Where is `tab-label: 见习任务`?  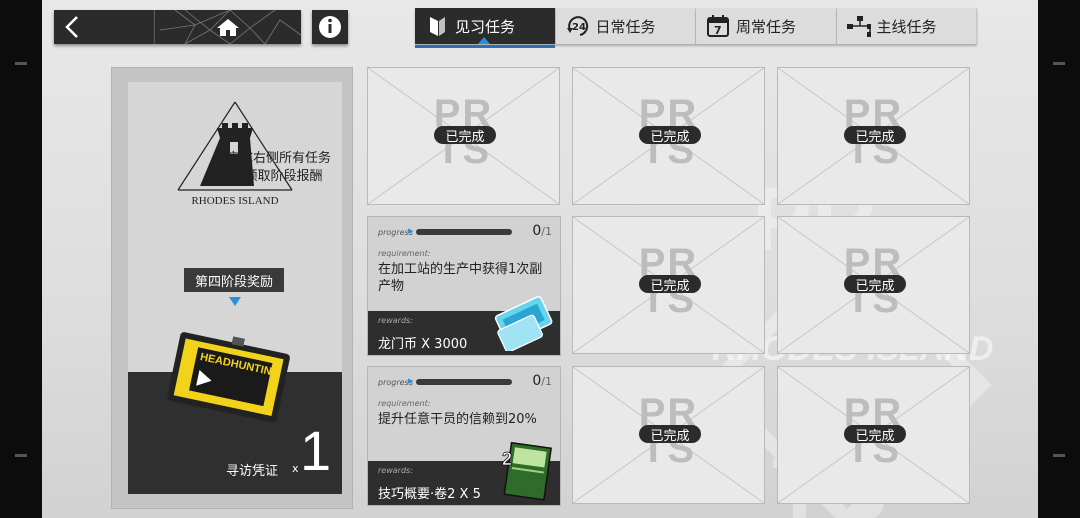
tab-label: 见习任务 is located at coordinates (485, 26).